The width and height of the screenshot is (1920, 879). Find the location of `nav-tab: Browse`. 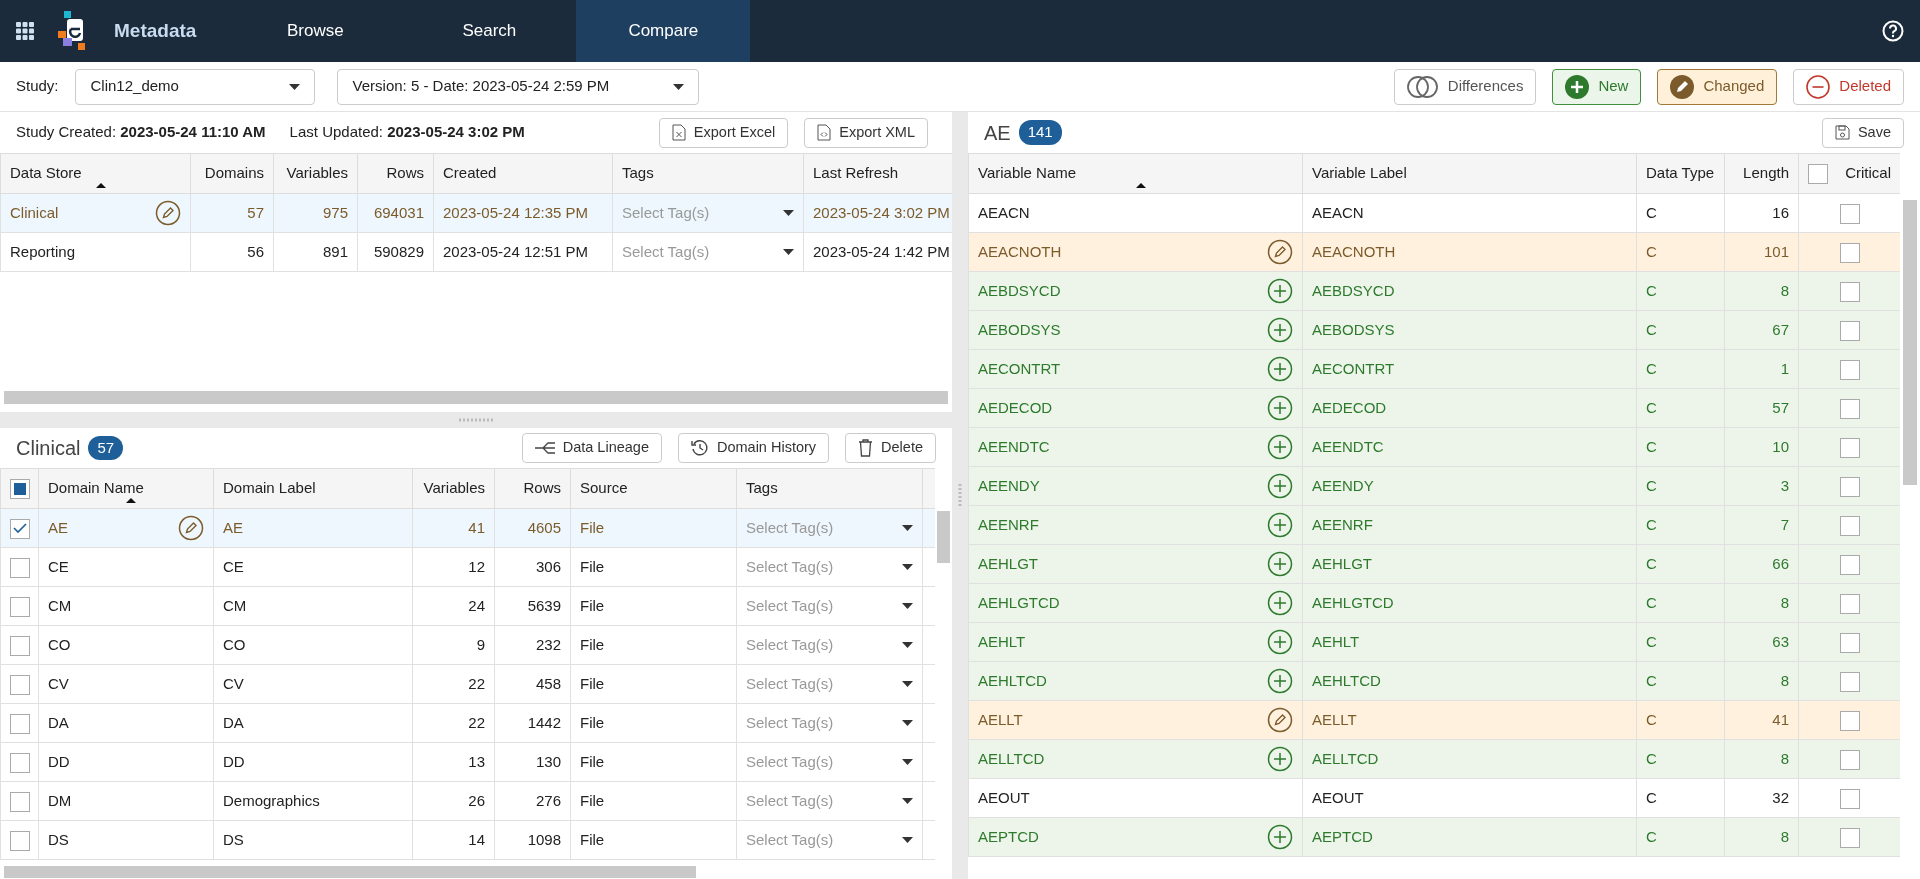

nav-tab: Browse is located at coordinates (315, 31).